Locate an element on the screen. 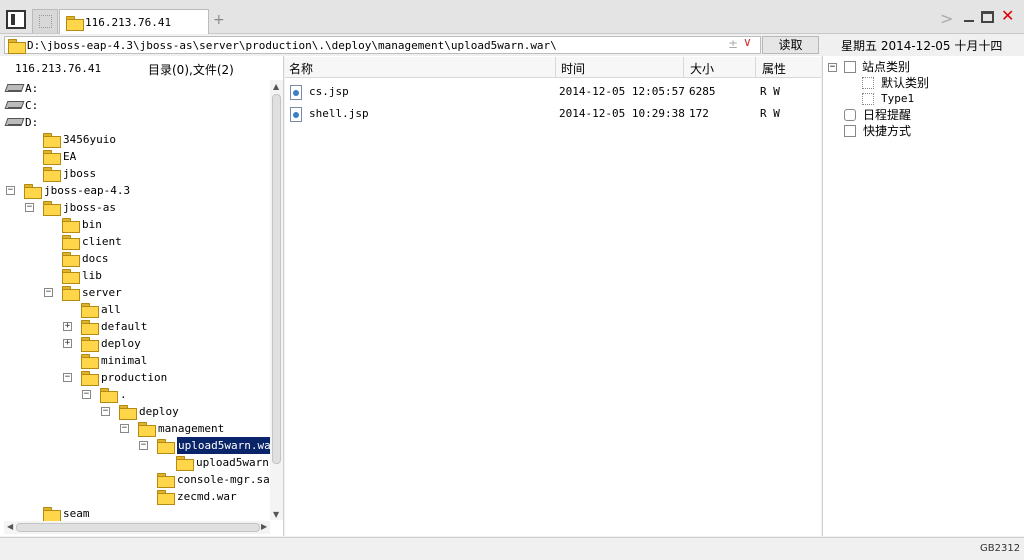 Image resolution: width=1024 pixels, height=560 pixels. address-bar: ± ∨ is located at coordinates (382, 44).